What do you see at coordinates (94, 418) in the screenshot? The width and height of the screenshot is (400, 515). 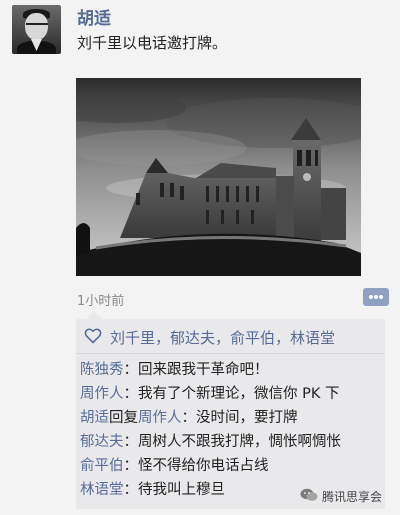 I see `comment-author: 胡适` at bounding box center [94, 418].